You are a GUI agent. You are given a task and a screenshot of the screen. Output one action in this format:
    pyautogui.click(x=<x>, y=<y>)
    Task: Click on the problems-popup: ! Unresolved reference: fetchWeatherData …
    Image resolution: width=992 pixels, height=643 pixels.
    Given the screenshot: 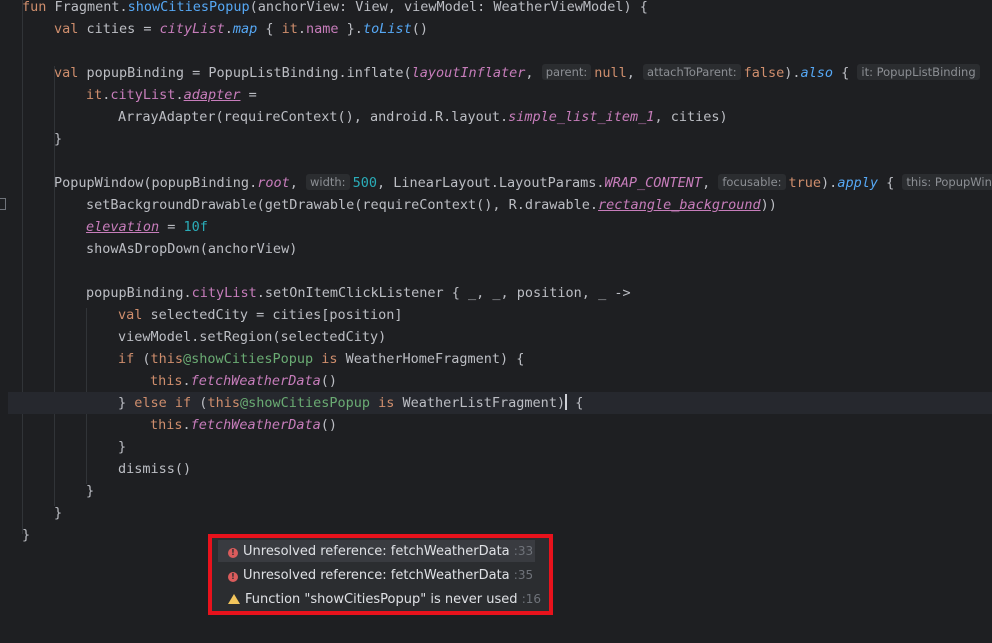 What is the action you would take?
    pyautogui.click(x=380, y=574)
    